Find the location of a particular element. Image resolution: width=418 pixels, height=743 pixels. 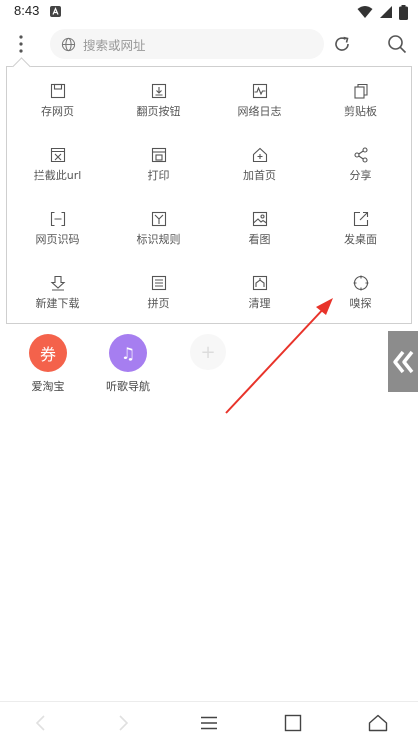

signal-icon is located at coordinates (386, 12).